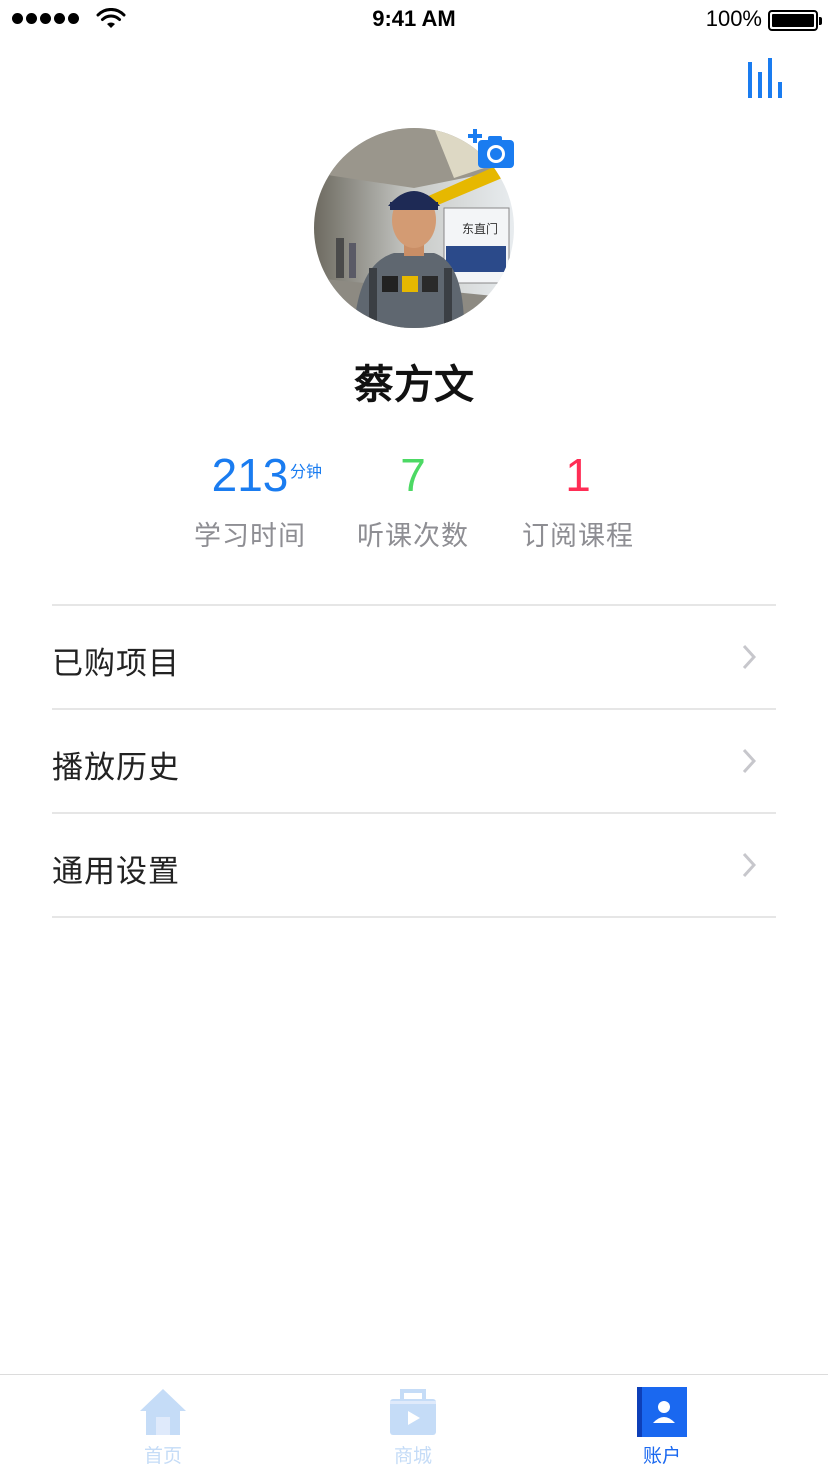 The height and width of the screenshot is (1472, 828). Describe the element at coordinates (413, 475) in the screenshot. I see `stat-value: 7` at that location.